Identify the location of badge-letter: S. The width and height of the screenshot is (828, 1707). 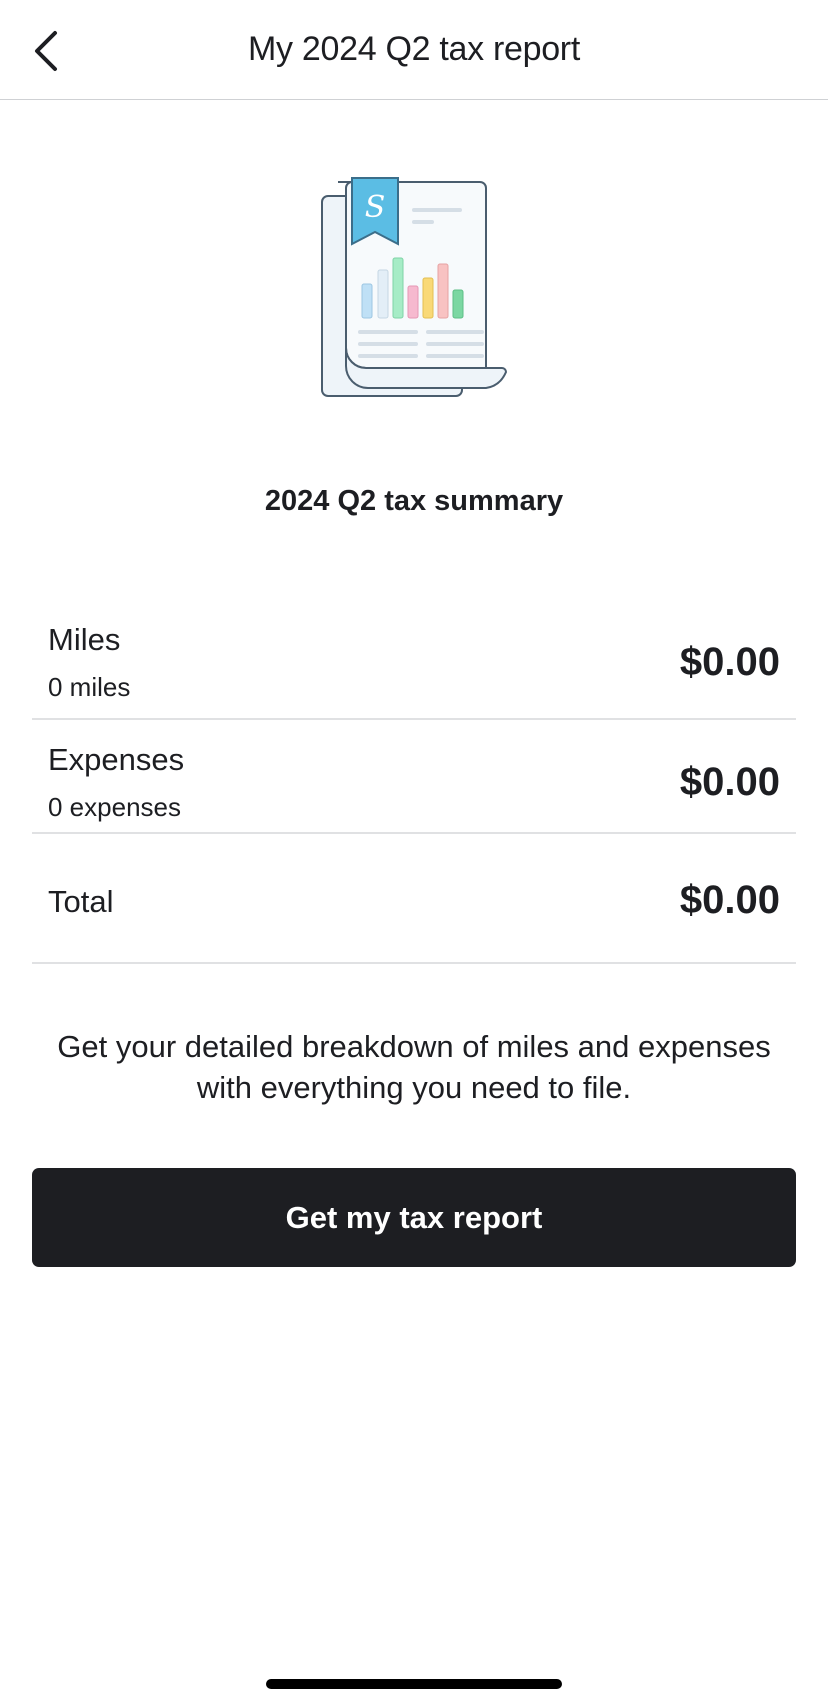
(375, 207).